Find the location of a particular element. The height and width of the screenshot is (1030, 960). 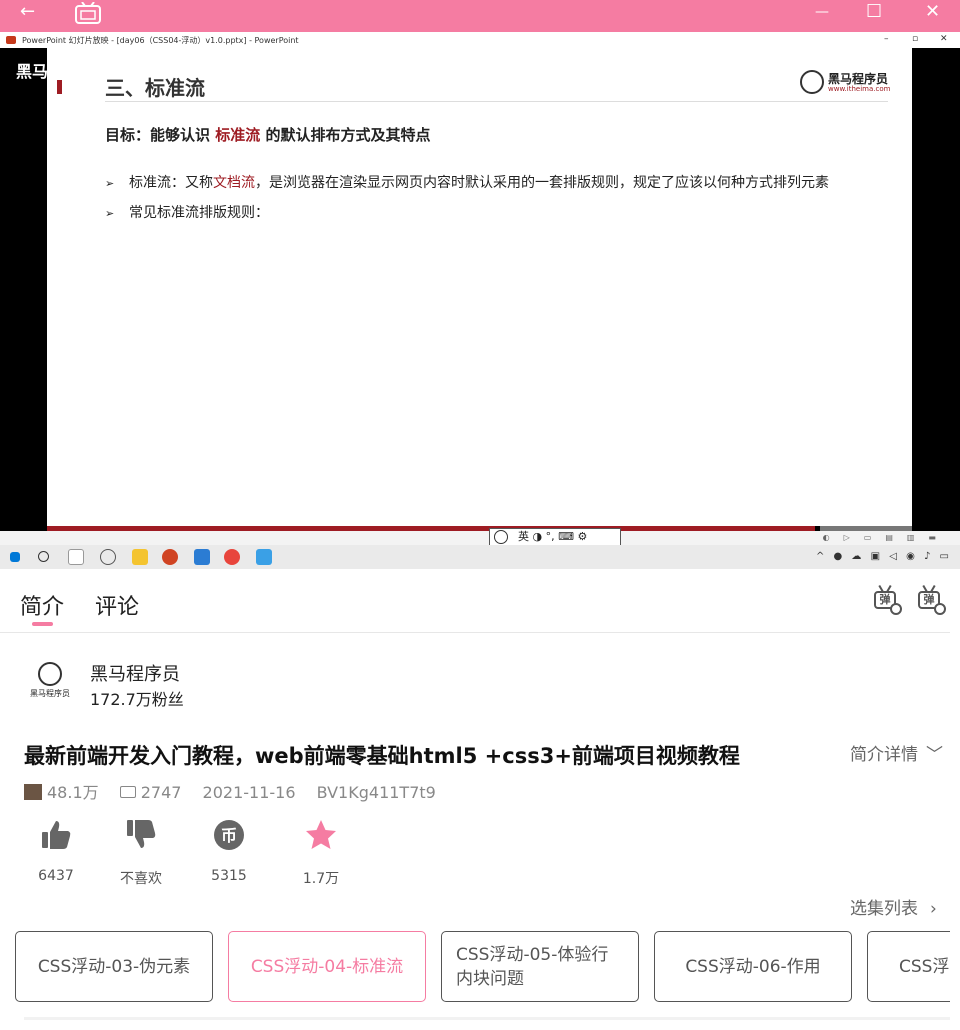

svg-text: 币 is located at coordinates (229, 835).